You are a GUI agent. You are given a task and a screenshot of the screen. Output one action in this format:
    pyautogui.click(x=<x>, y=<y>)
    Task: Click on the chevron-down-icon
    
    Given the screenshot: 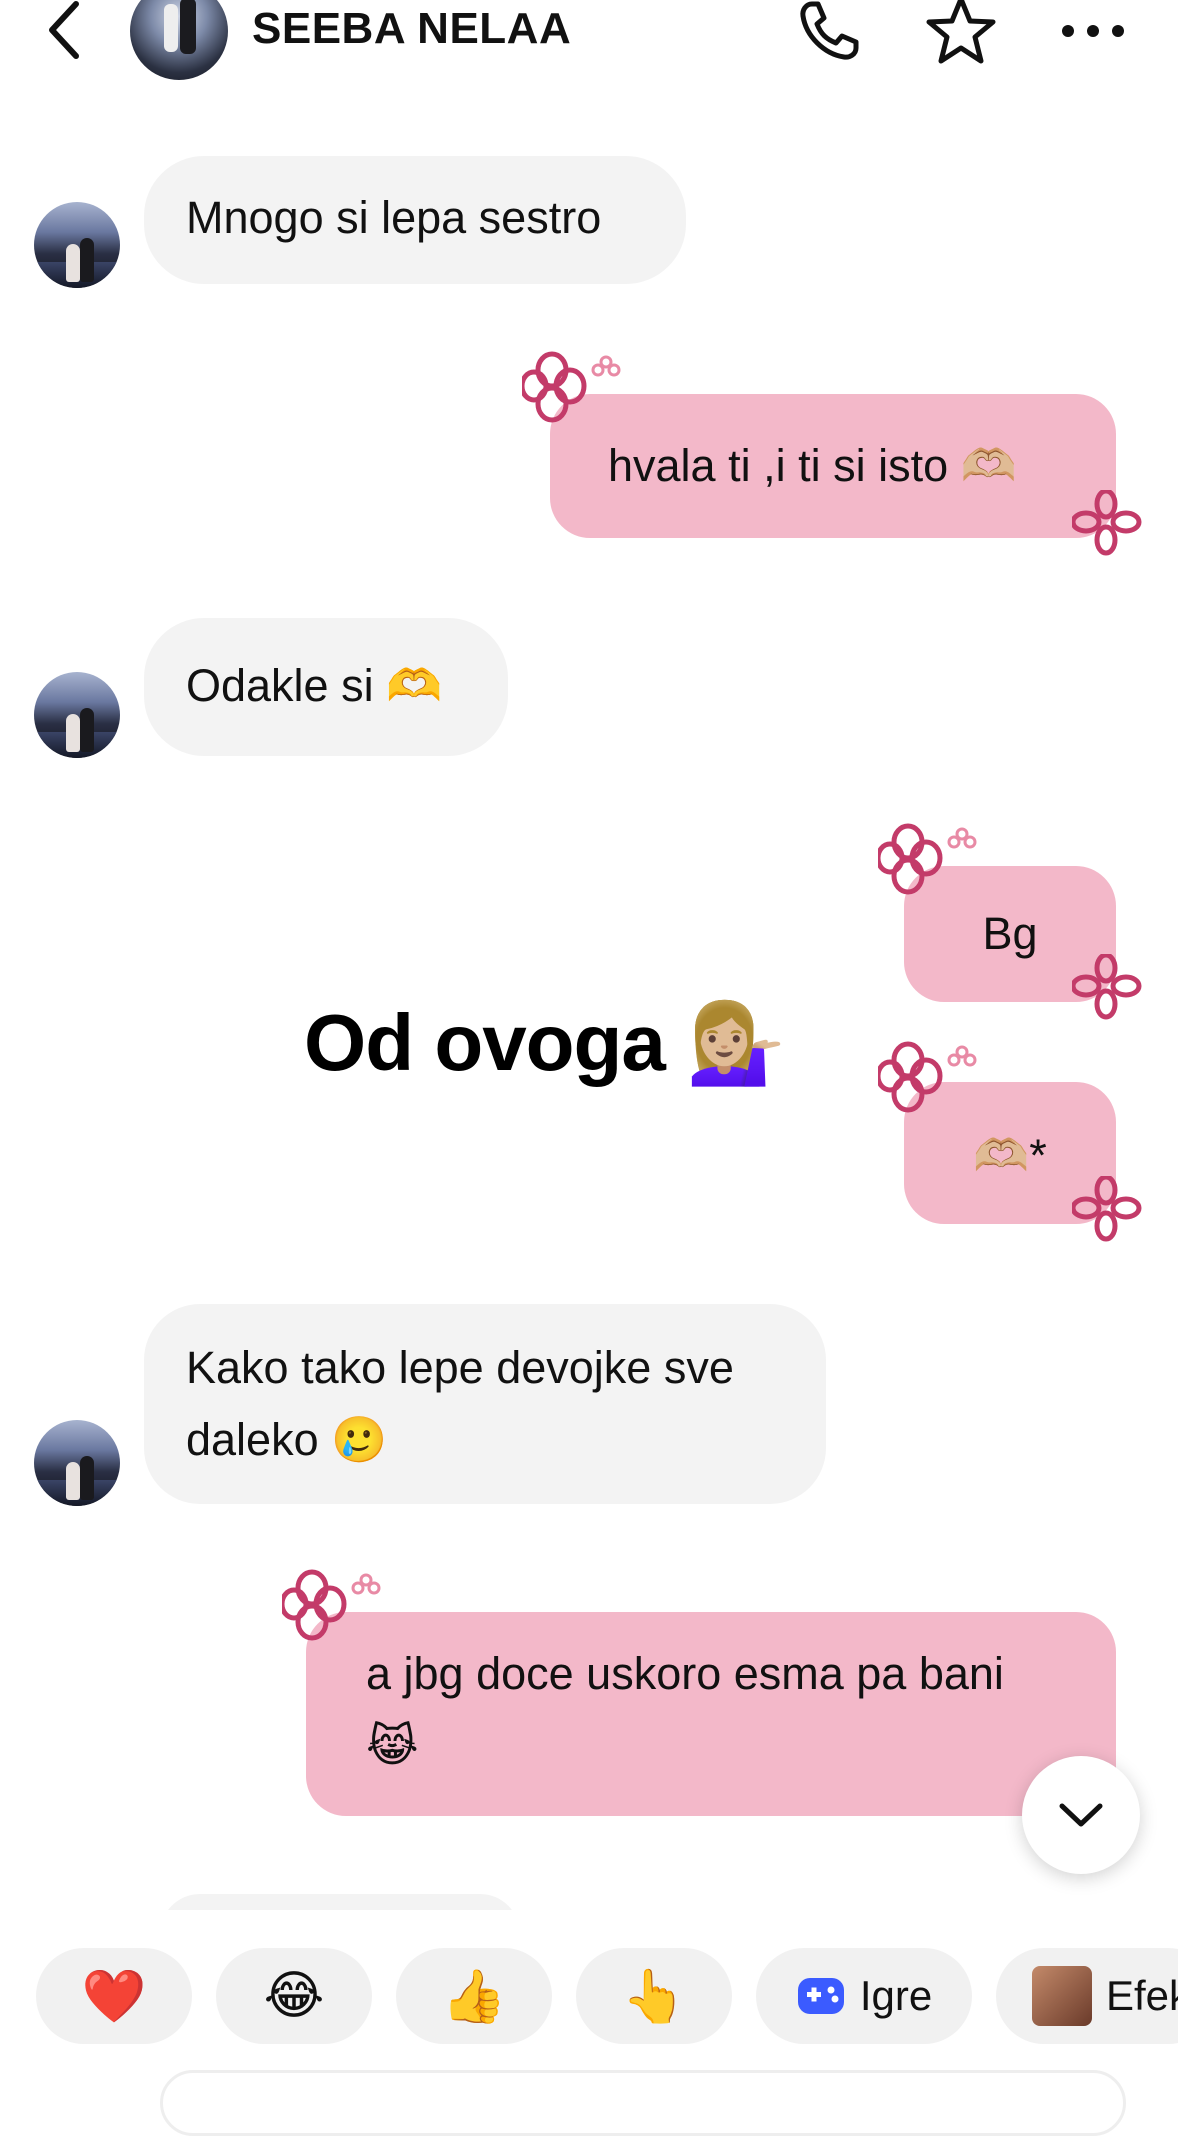 What is the action you would take?
    pyautogui.click(x=1081, y=1815)
    